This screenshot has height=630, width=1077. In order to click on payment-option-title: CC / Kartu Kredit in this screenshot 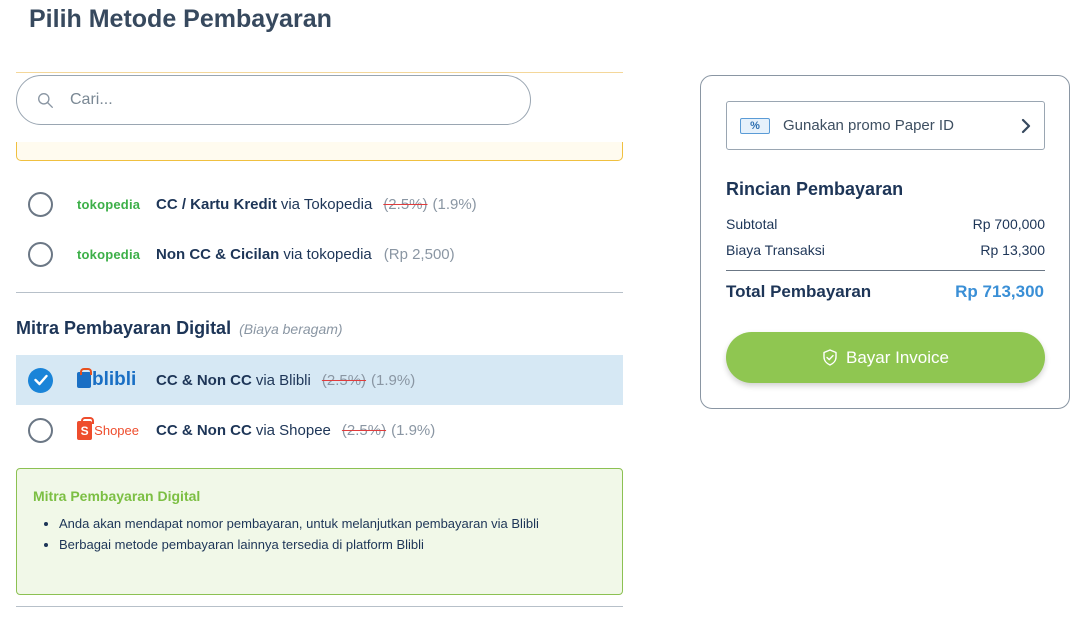, I will do `click(216, 204)`.